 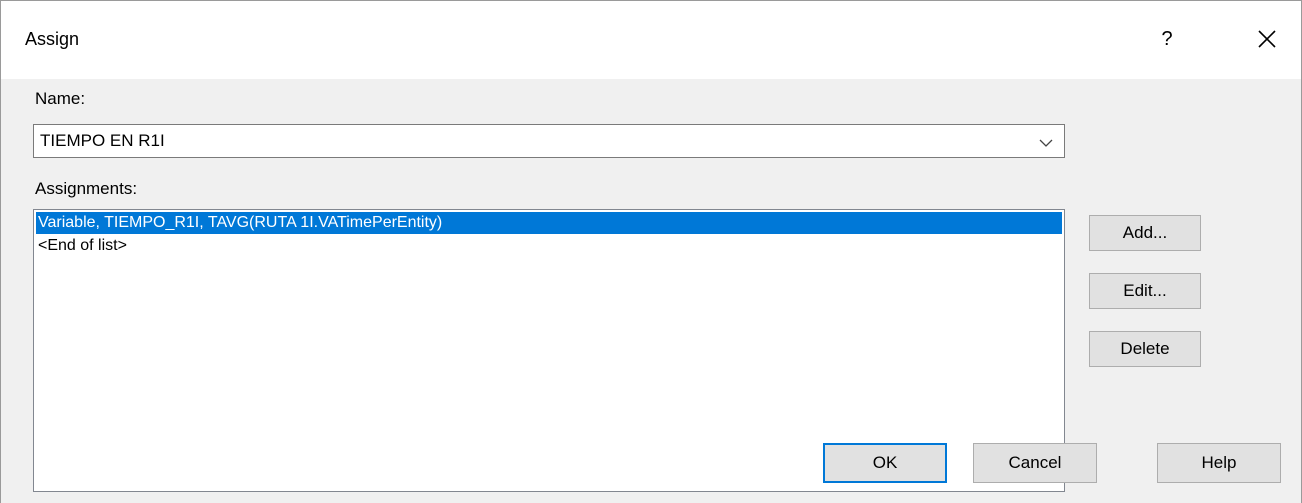 What do you see at coordinates (1267, 38) in the screenshot?
I see `close-icon` at bounding box center [1267, 38].